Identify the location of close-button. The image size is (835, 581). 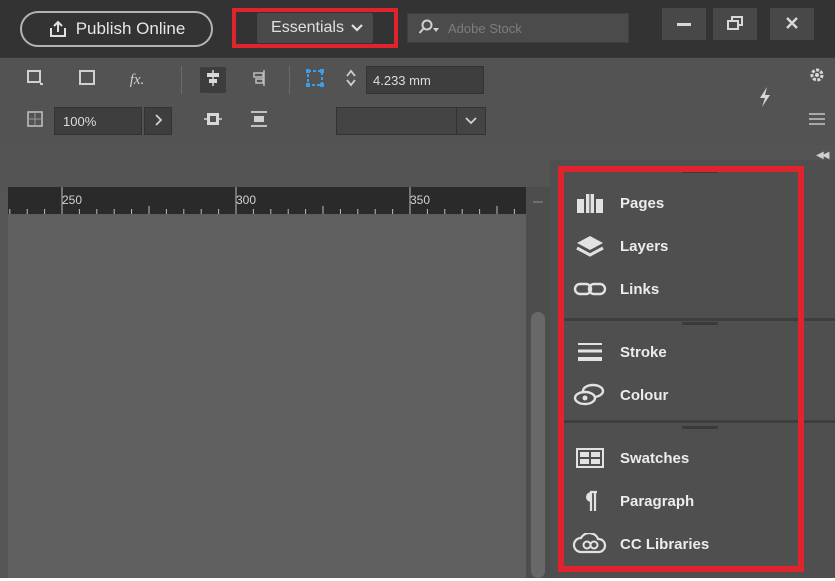
(792, 24).